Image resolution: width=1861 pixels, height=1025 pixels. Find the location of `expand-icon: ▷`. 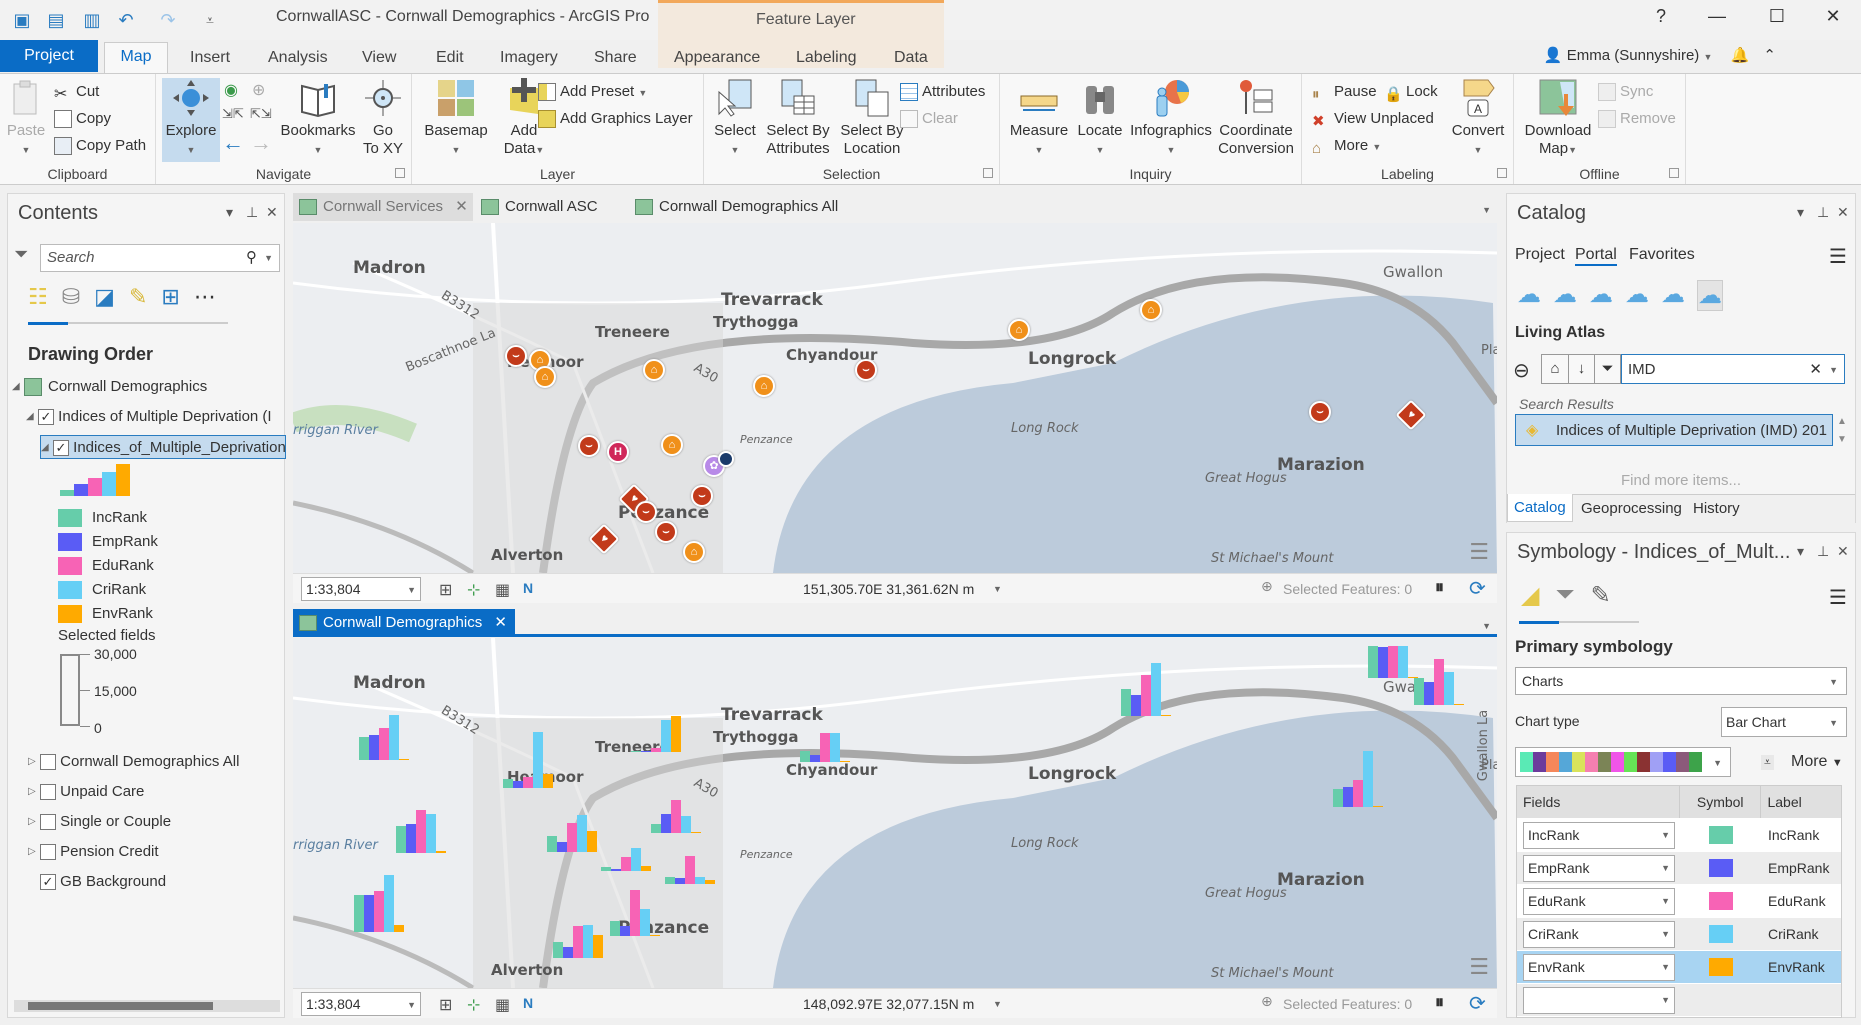

expand-icon: ▷ is located at coordinates (34, 852).